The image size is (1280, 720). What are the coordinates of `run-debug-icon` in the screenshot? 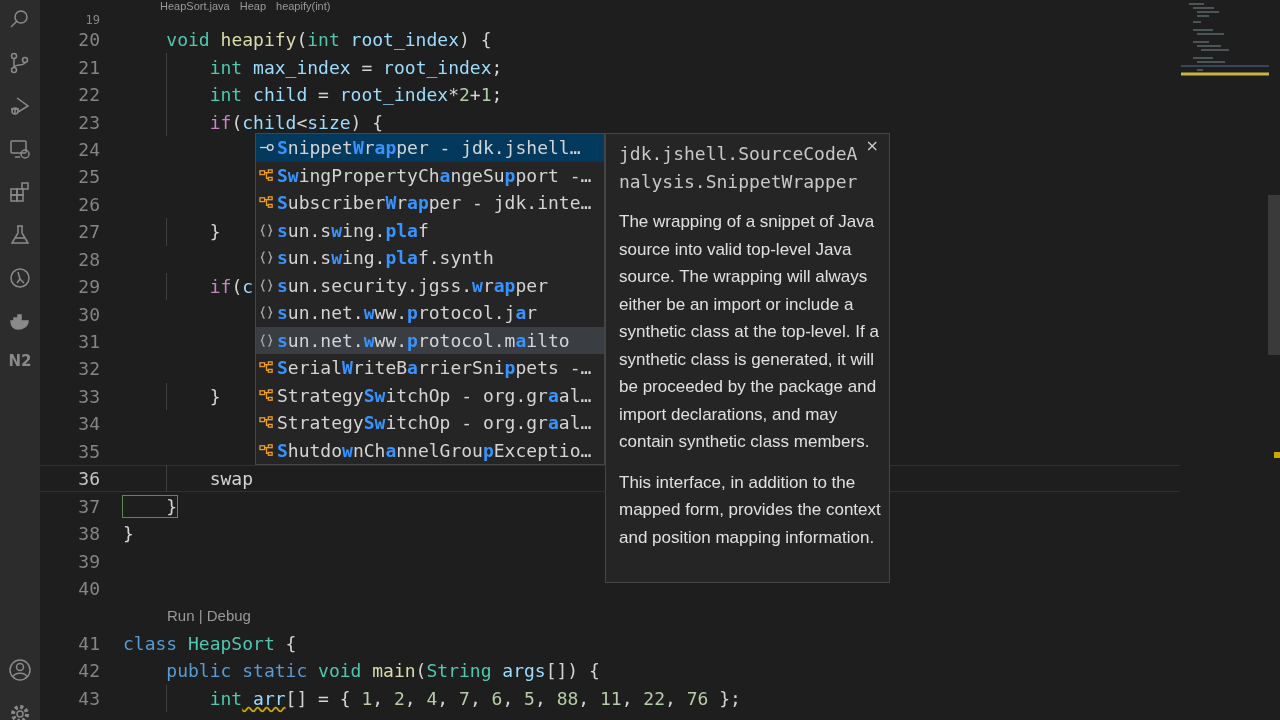 It's located at (20, 106).